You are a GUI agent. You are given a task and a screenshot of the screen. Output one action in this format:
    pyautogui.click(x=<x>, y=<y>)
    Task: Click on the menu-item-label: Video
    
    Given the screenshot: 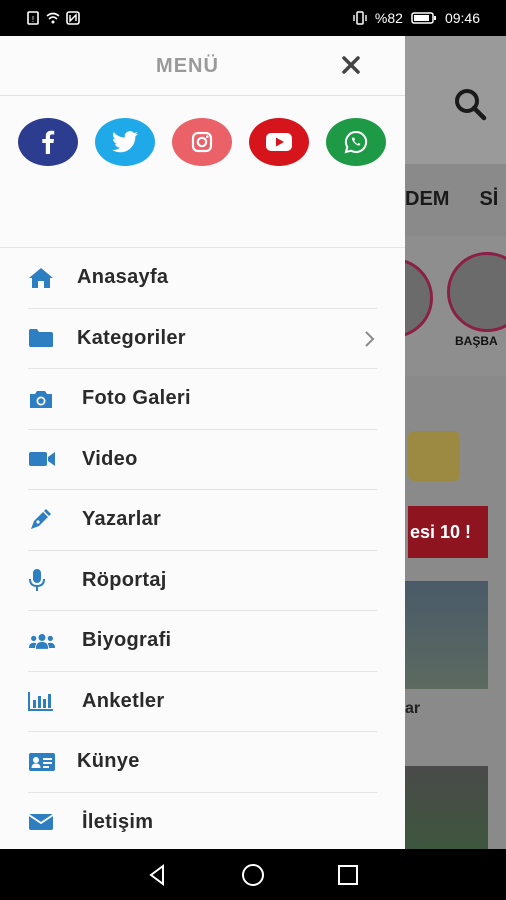 What is the action you would take?
    pyautogui.click(x=110, y=458)
    